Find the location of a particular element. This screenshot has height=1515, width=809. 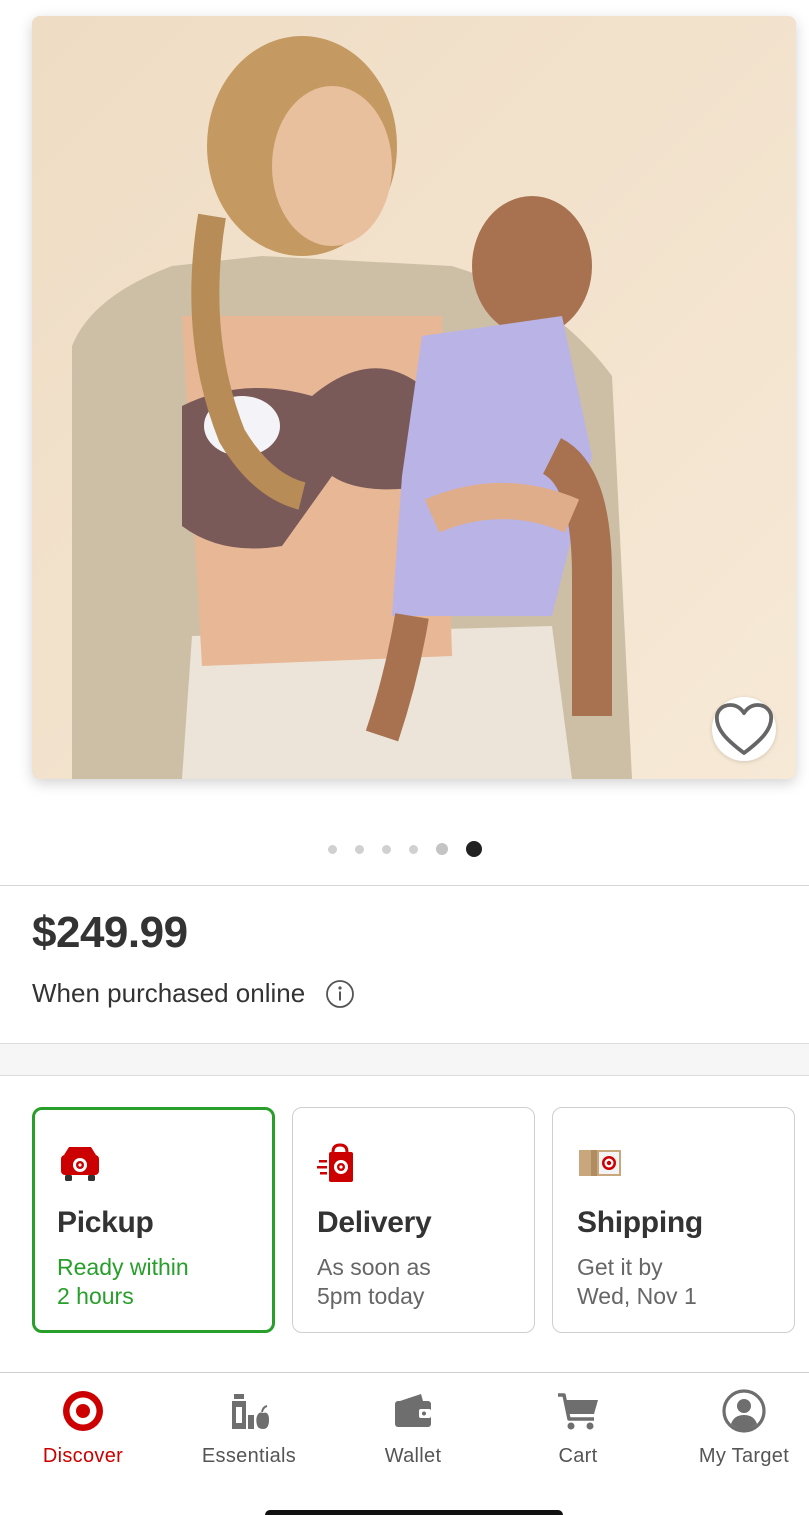

card-subtitle-line: Ready within is located at coordinates (123, 1267).